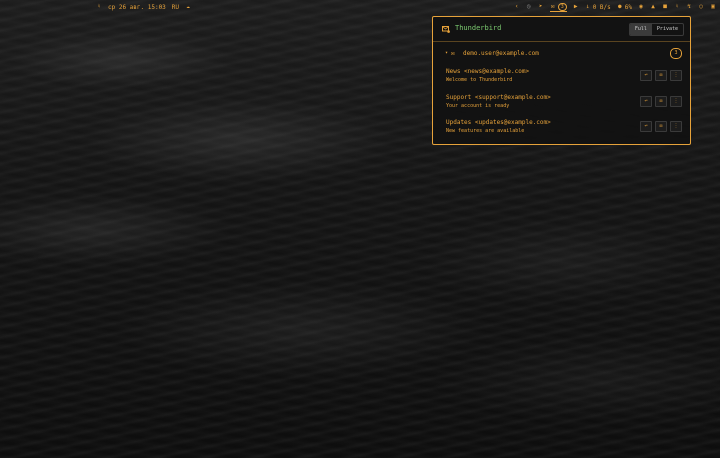 This screenshot has width=720, height=458. What do you see at coordinates (498, 122) in the screenshot?
I see `mail-sender: Updates <updates@example.com>` at bounding box center [498, 122].